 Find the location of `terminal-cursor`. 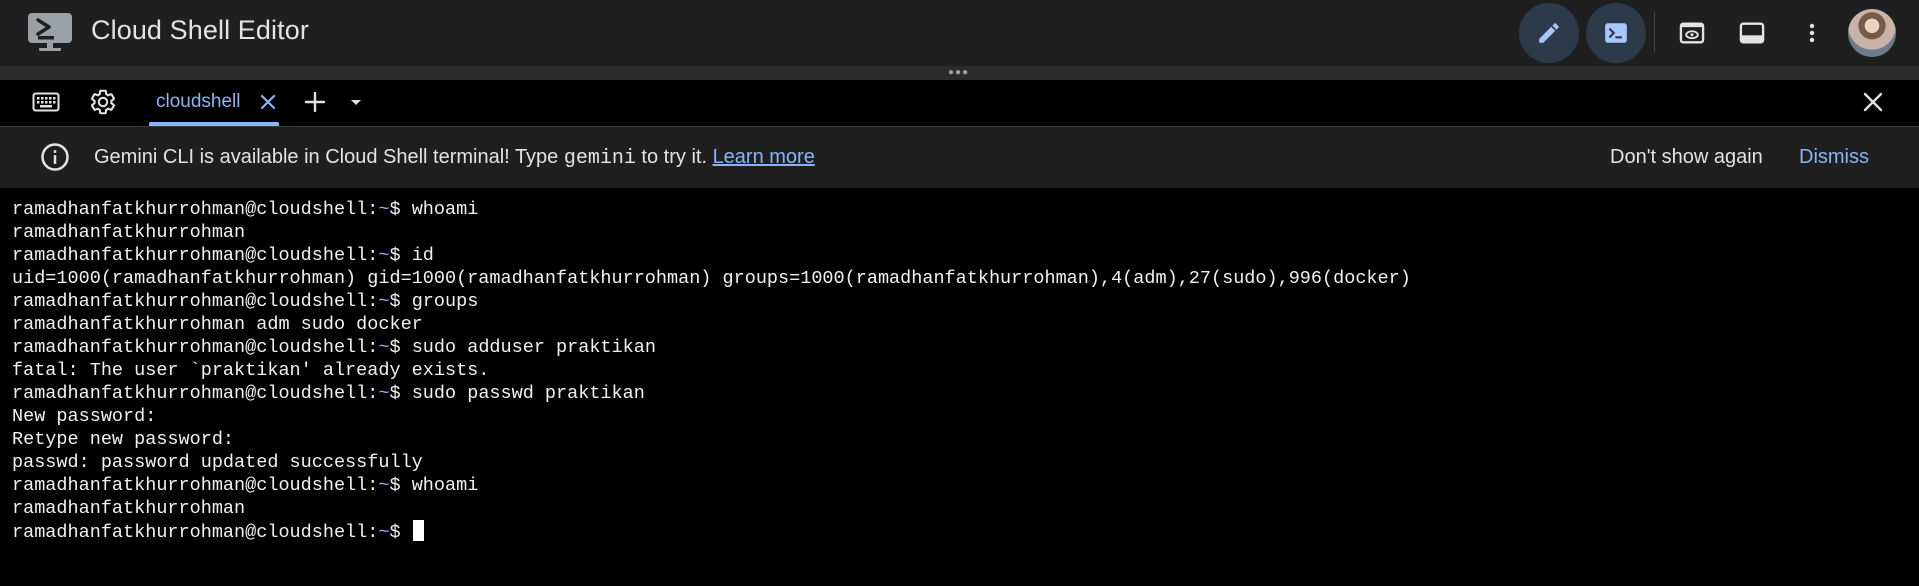

terminal-cursor is located at coordinates (418, 530).